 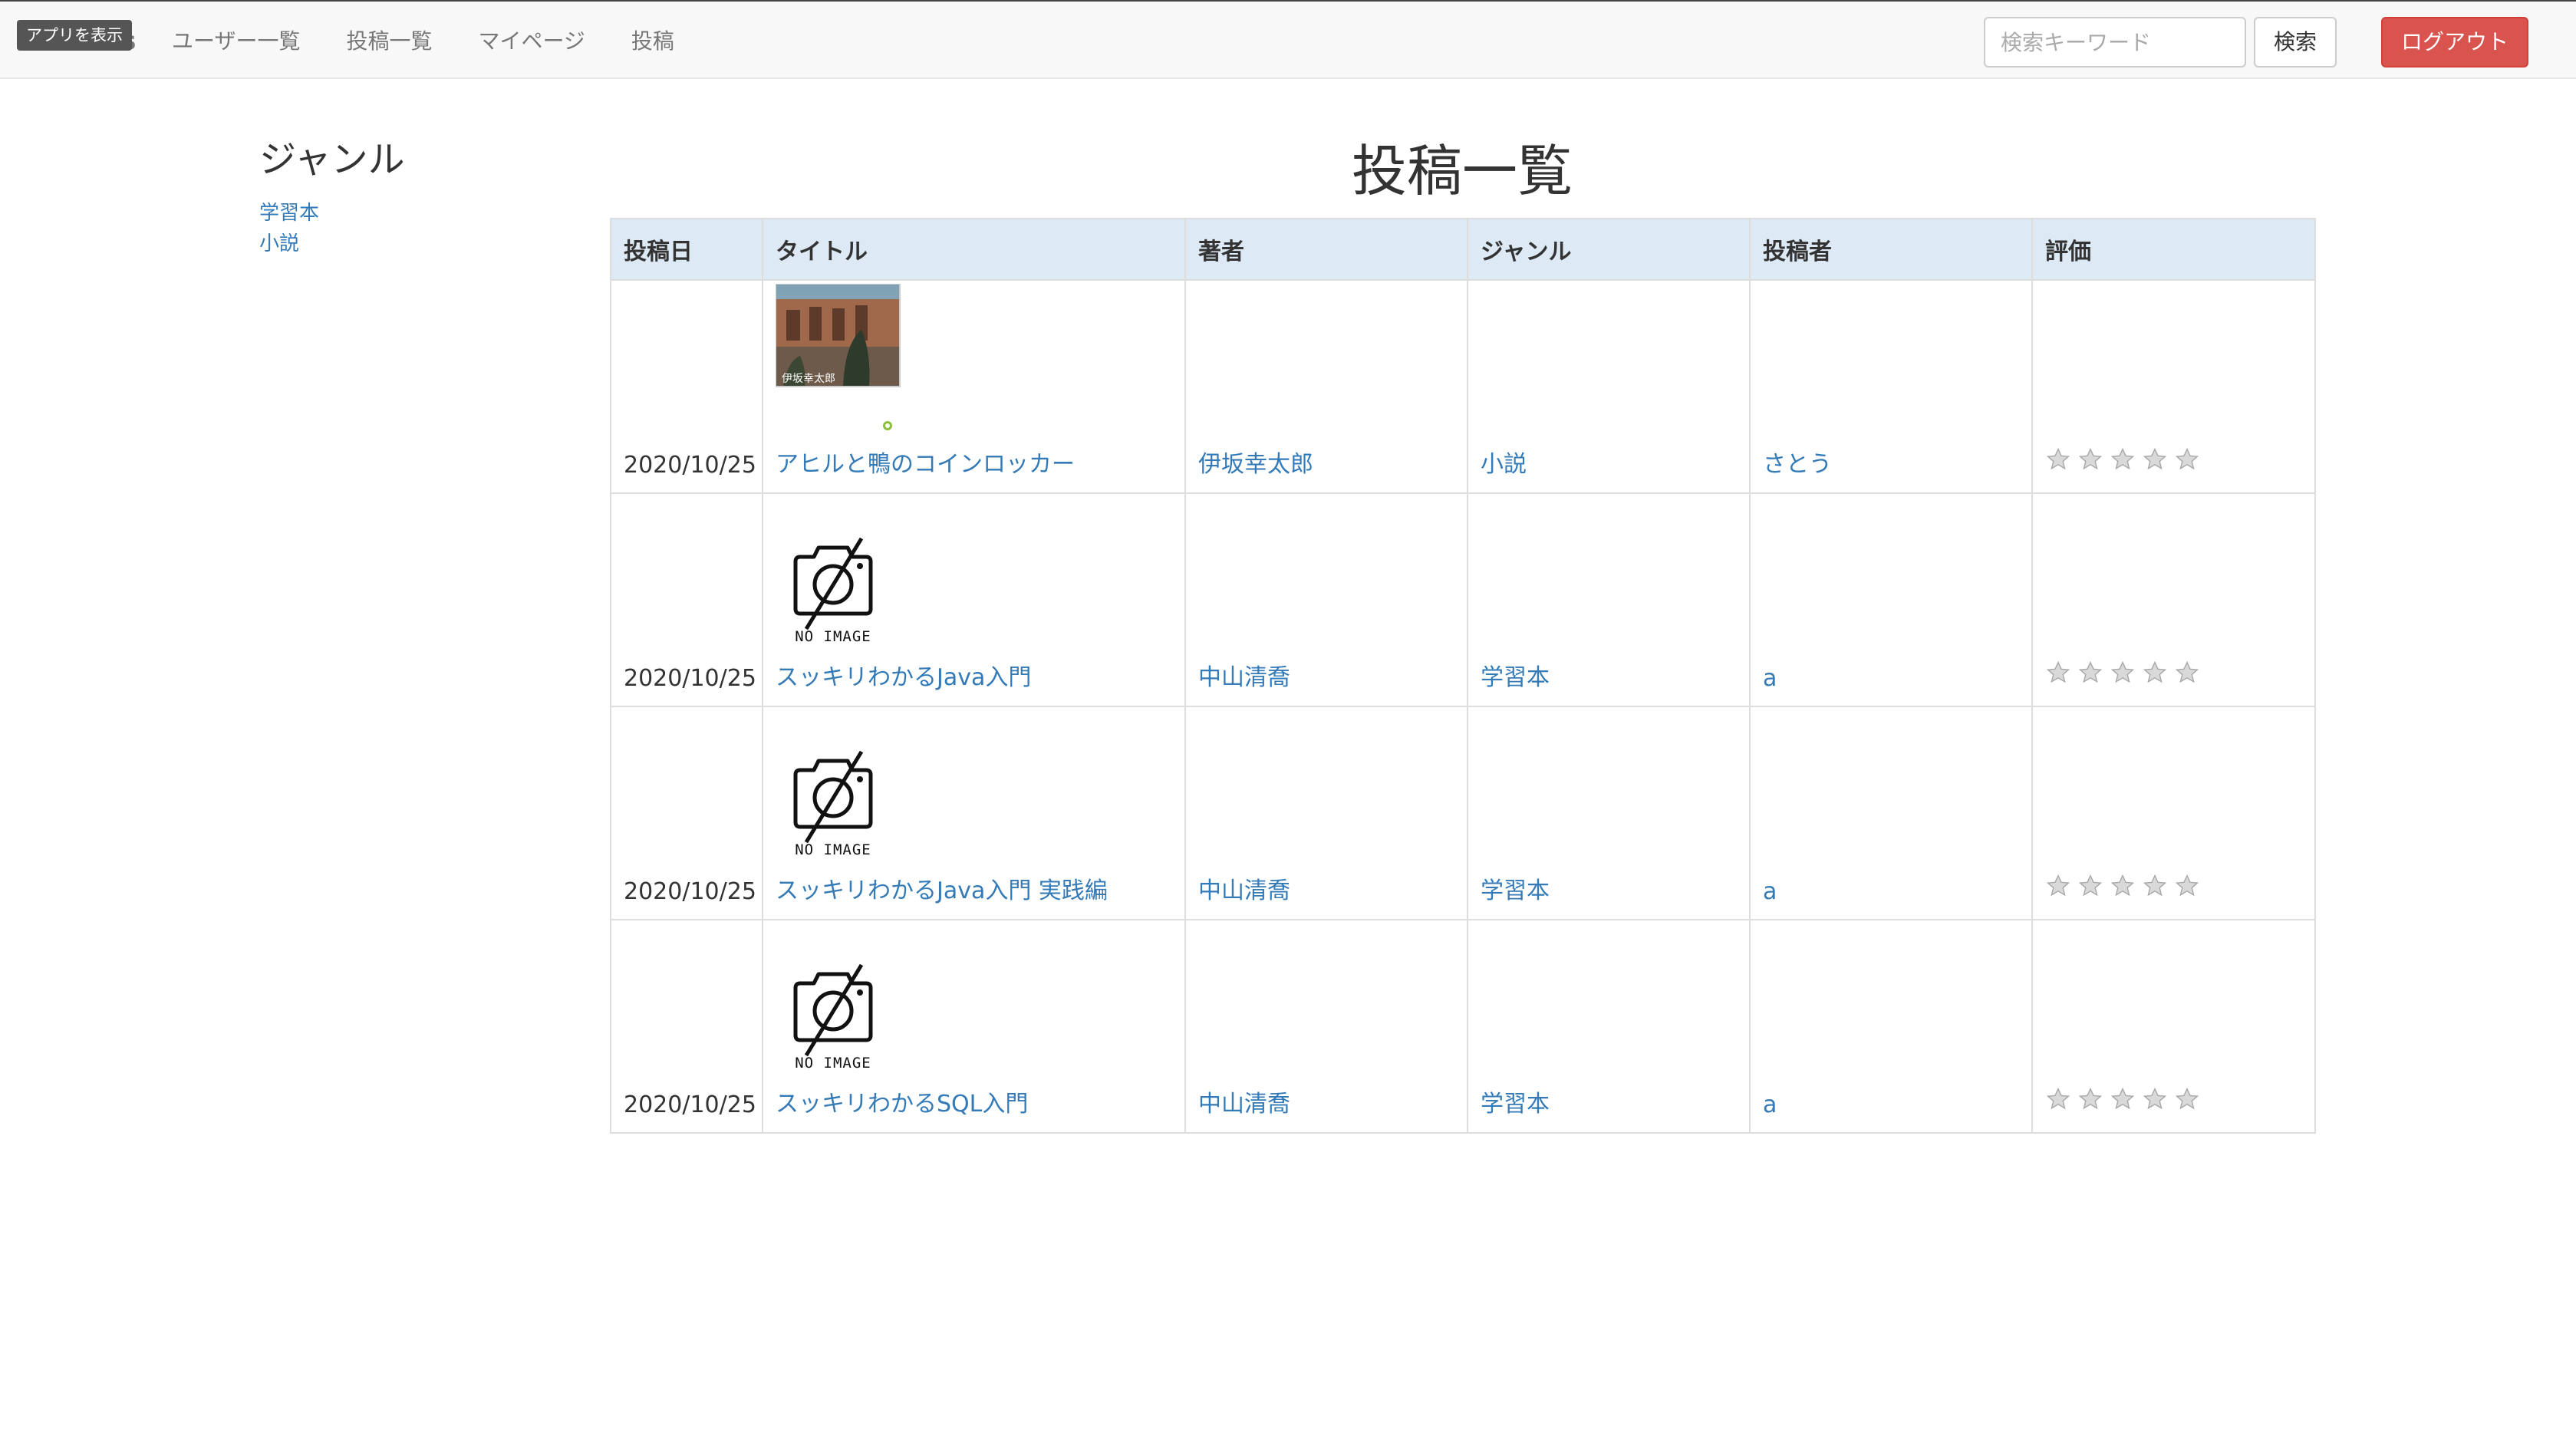 What do you see at coordinates (1609, 250) in the screenshot?
I see `column-header-genre: ジャンル` at bounding box center [1609, 250].